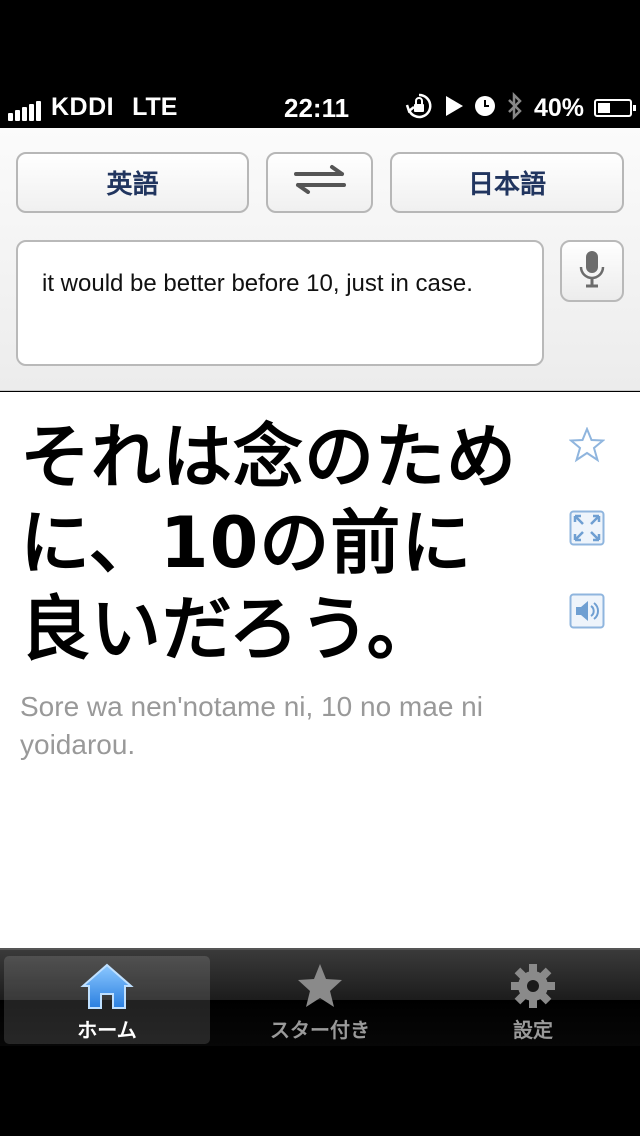 This screenshot has height=1136, width=640. I want to click on bottom-black-band, so click(320, 1091).